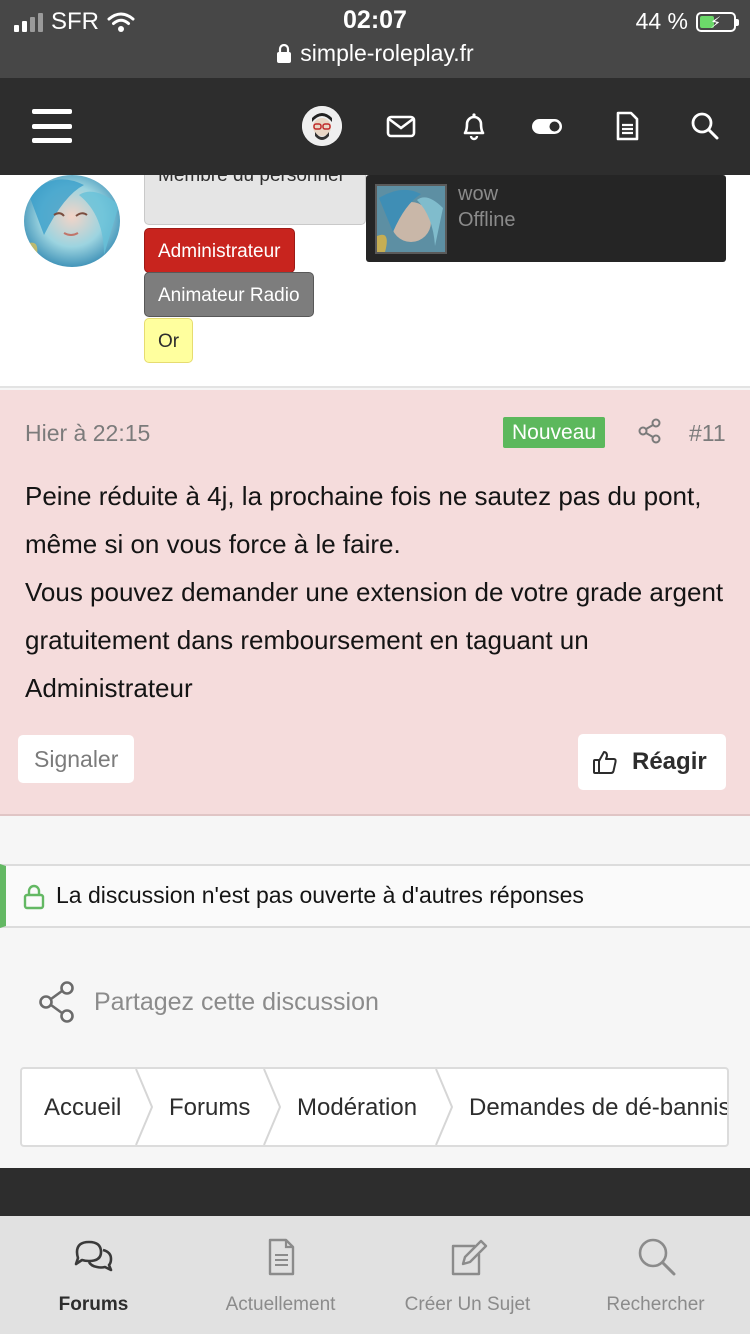 Image resolution: width=750 pixels, height=1334 pixels. What do you see at coordinates (209, 1107) in the screenshot?
I see `breadcrumb-item: Forums` at bounding box center [209, 1107].